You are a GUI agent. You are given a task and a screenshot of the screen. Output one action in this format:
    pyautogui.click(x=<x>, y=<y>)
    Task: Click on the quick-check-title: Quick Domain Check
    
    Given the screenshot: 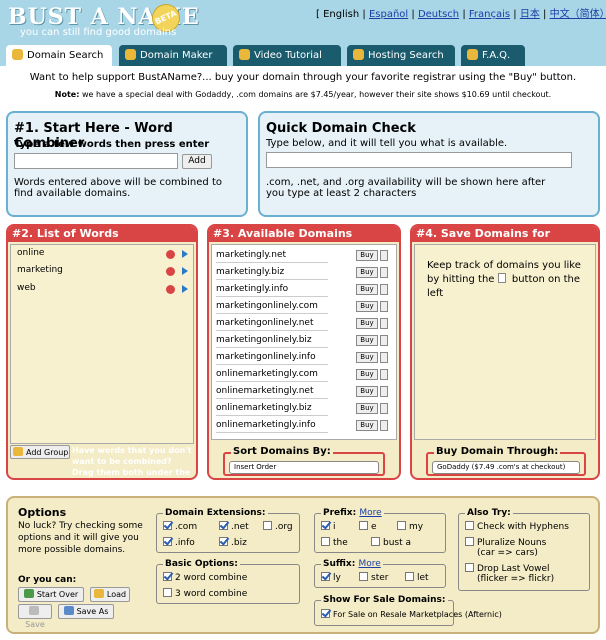 What is the action you would take?
    pyautogui.click(x=341, y=128)
    